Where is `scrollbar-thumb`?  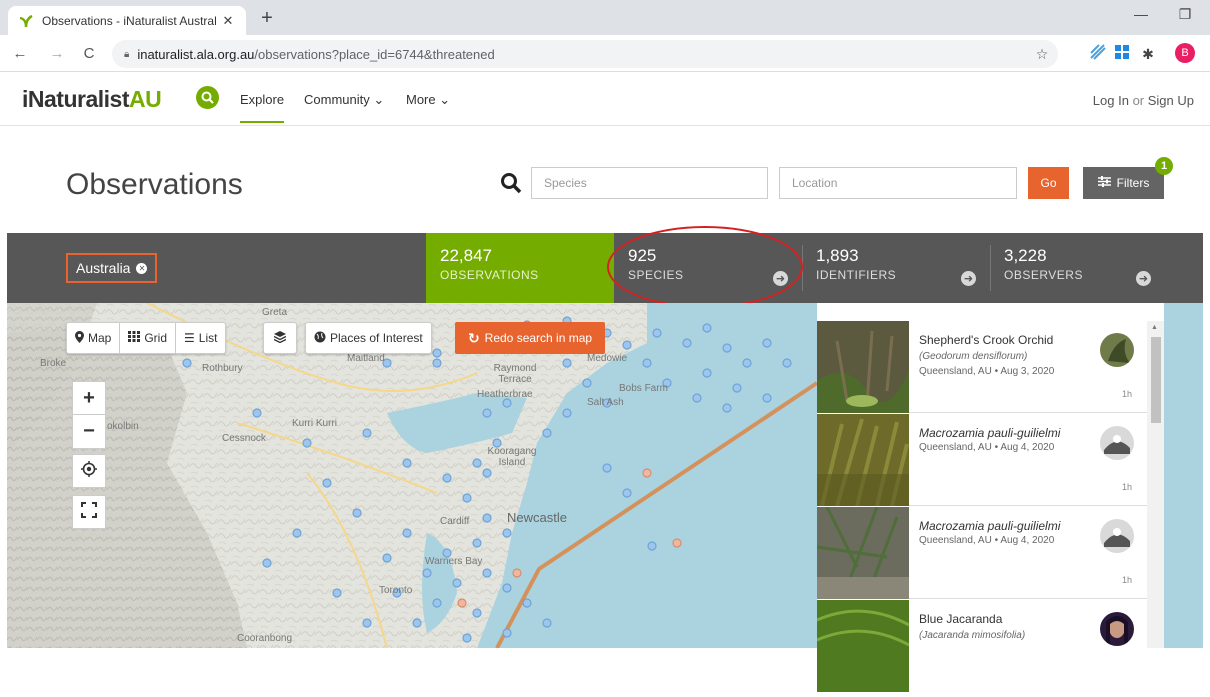 scrollbar-thumb is located at coordinates (1156, 380).